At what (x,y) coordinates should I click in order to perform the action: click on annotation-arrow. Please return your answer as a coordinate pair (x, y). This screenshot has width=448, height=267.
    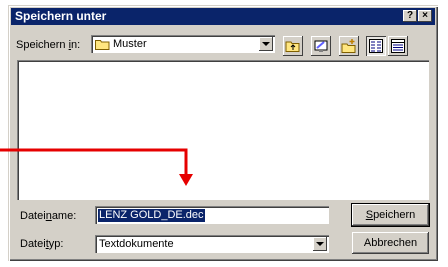
    Looking at the image, I should click on (96, 167).